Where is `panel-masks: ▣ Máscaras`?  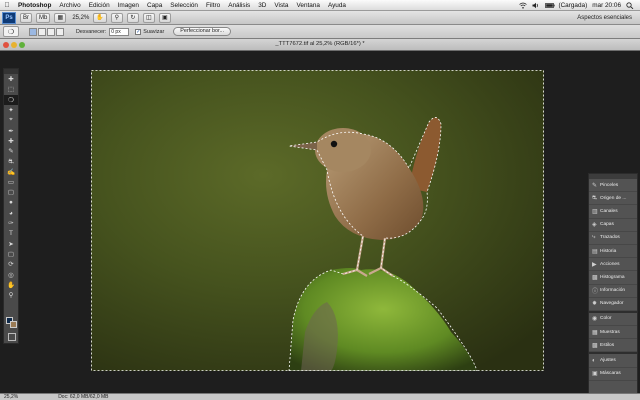 panel-masks: ▣ Máscaras is located at coordinates (613, 374).